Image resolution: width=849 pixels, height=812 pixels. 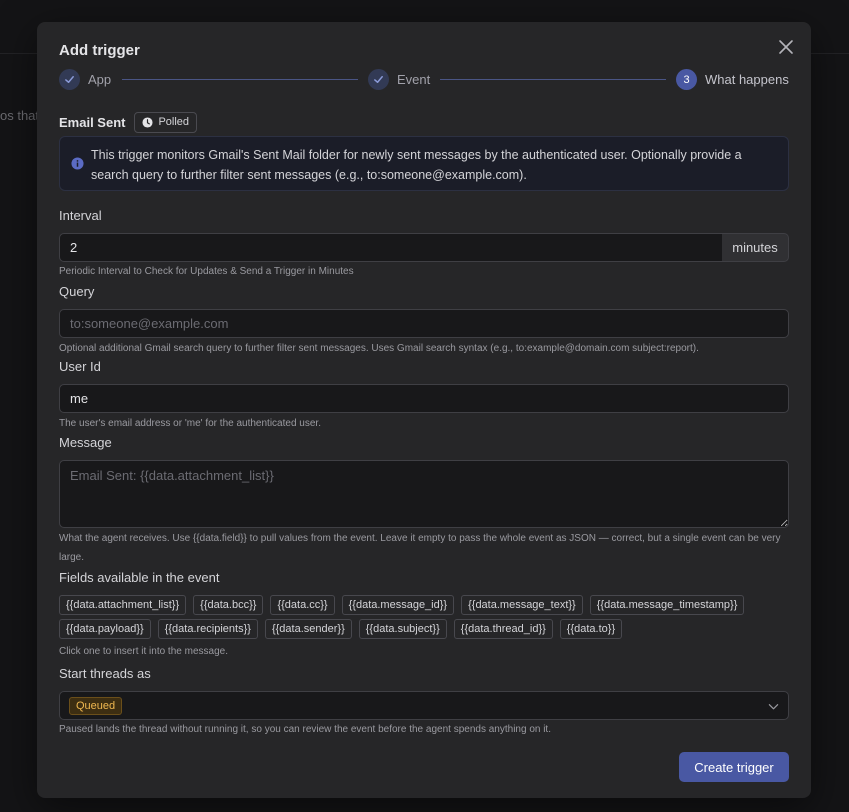 What do you see at coordinates (667, 605) in the screenshot?
I see `field-chip: {{data.message_timestamp}}` at bounding box center [667, 605].